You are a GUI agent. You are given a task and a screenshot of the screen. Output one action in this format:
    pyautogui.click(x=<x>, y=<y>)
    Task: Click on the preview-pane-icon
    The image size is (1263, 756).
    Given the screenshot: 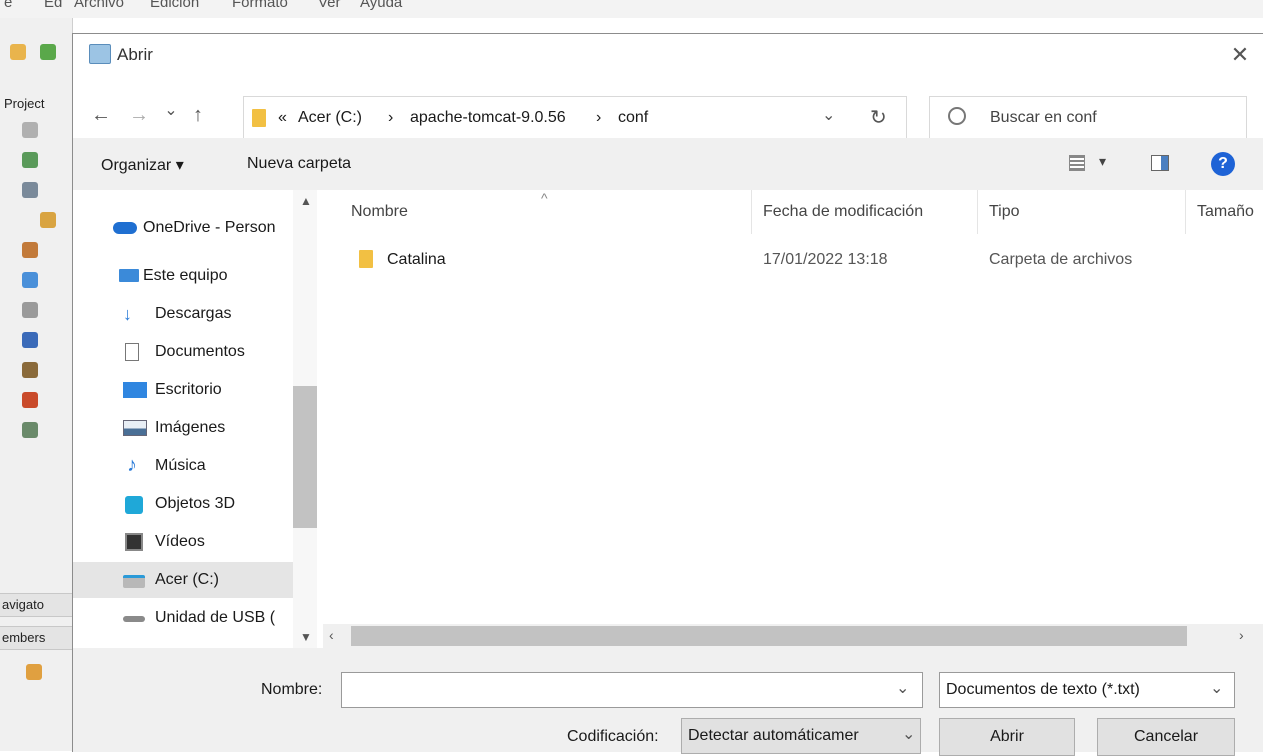 What is the action you would take?
    pyautogui.click(x=1160, y=163)
    